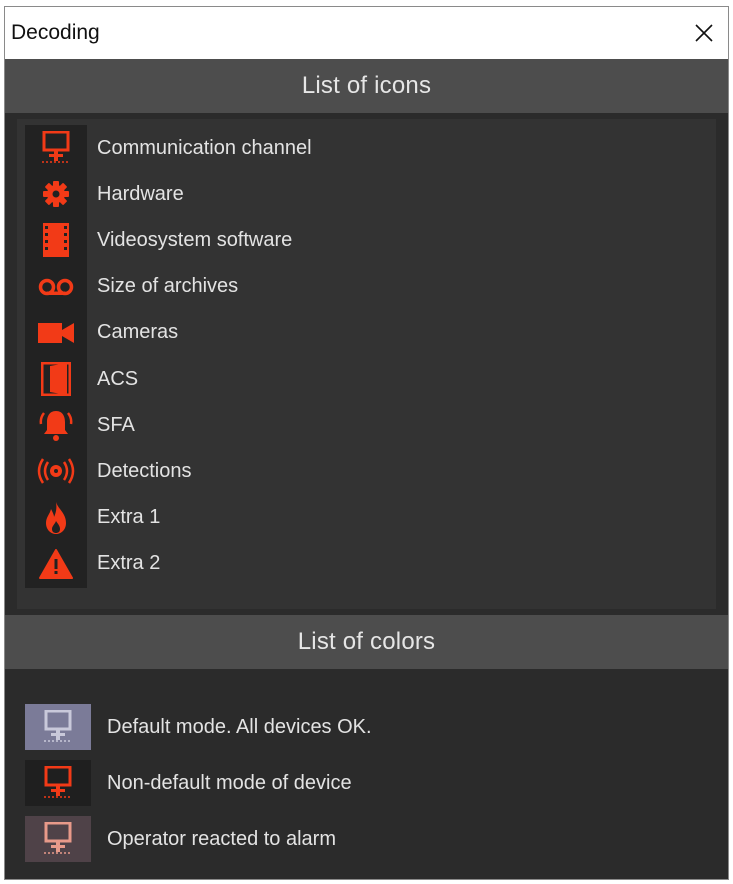 This screenshot has height=884, width=733. I want to click on list-item: SFA, so click(370, 425).